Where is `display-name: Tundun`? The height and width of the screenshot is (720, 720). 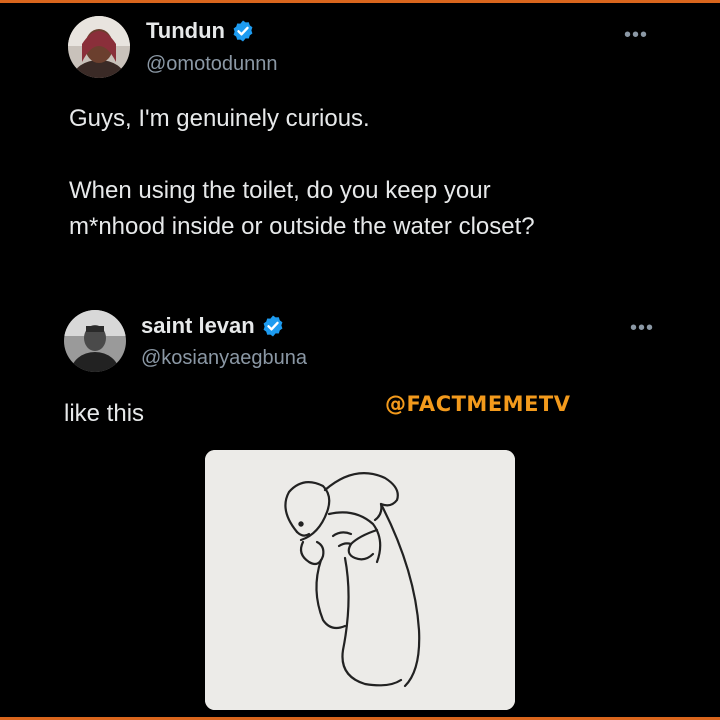
display-name: Tundun is located at coordinates (185, 31).